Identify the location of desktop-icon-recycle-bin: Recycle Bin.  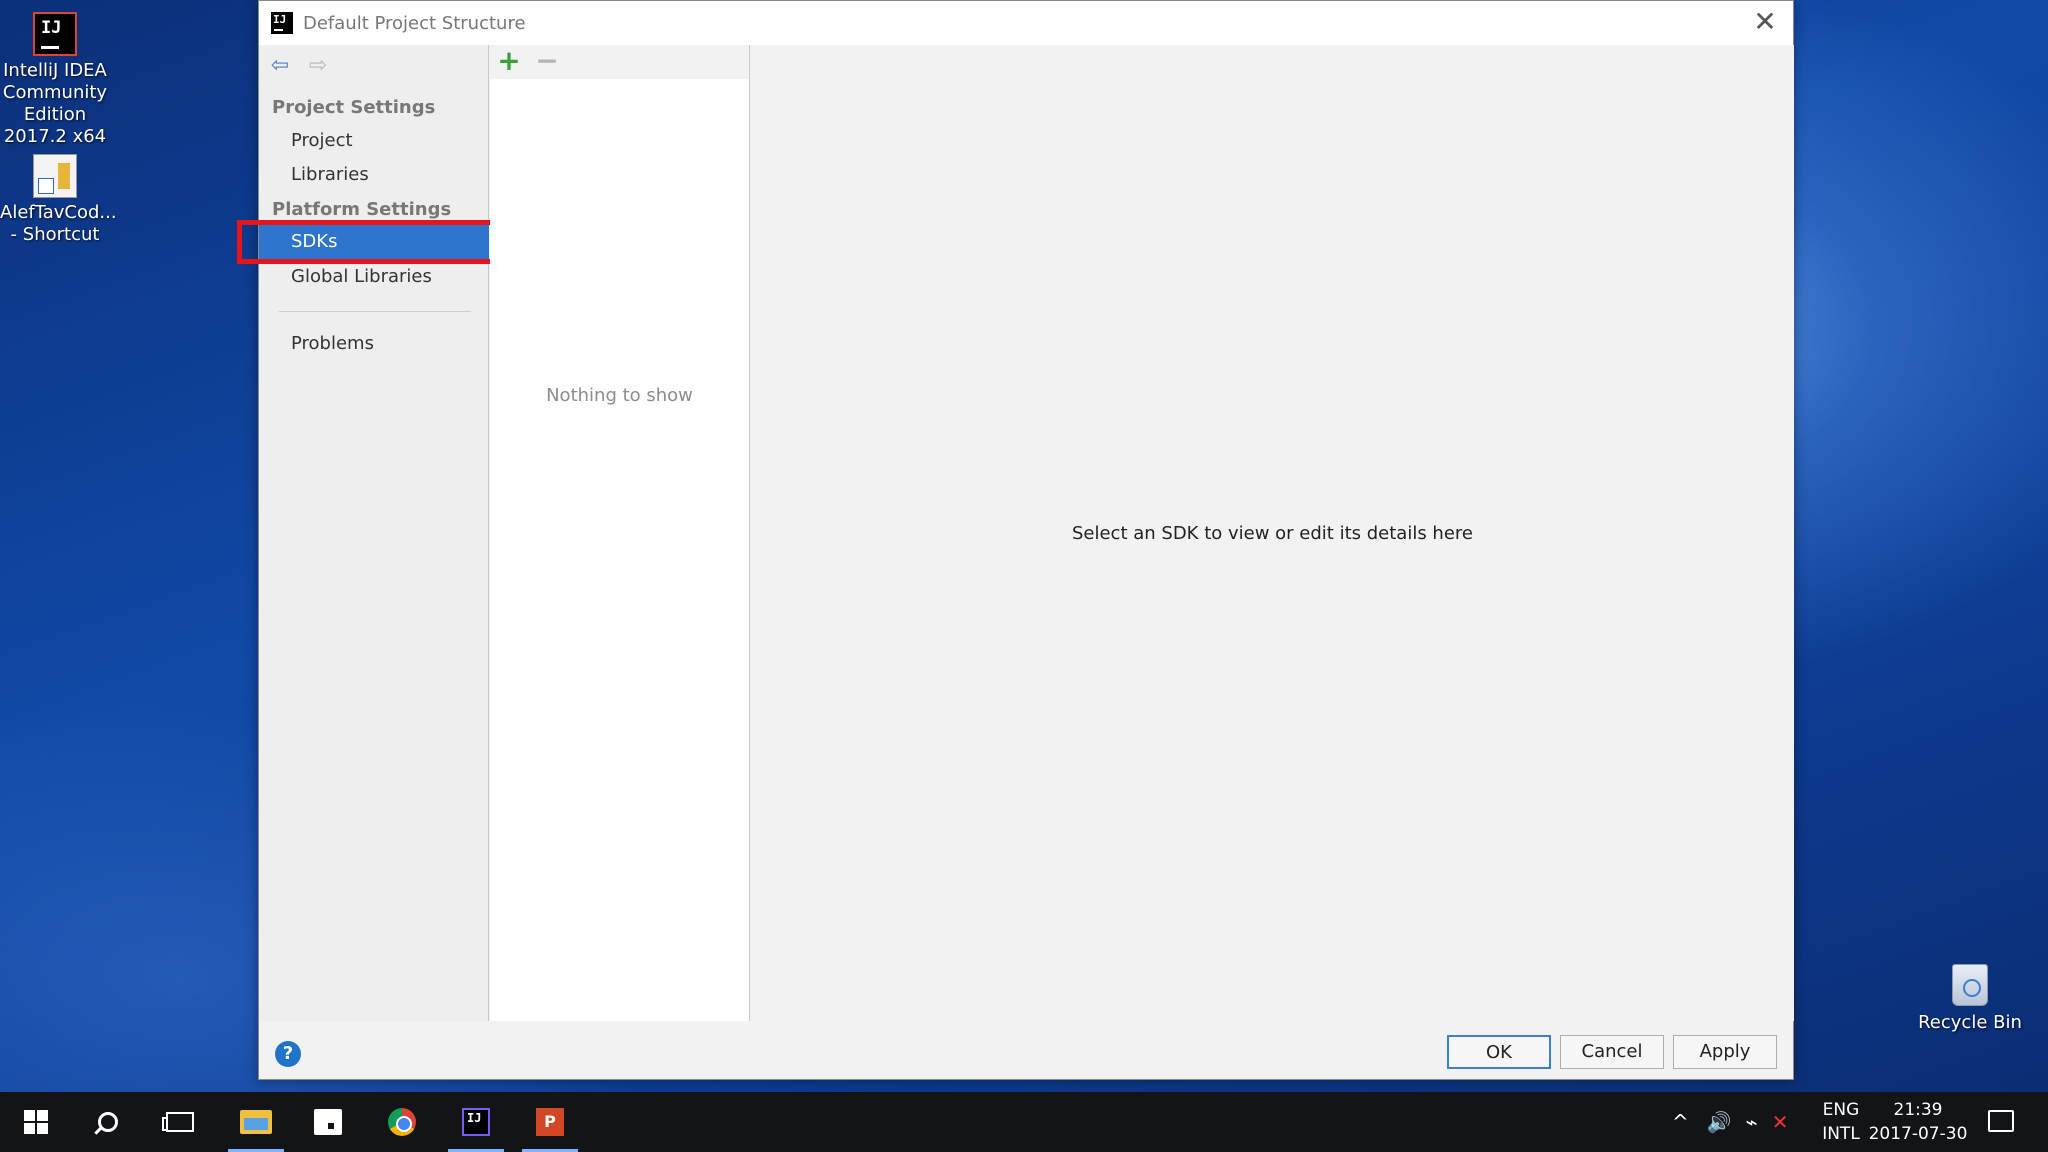
(1970, 998).